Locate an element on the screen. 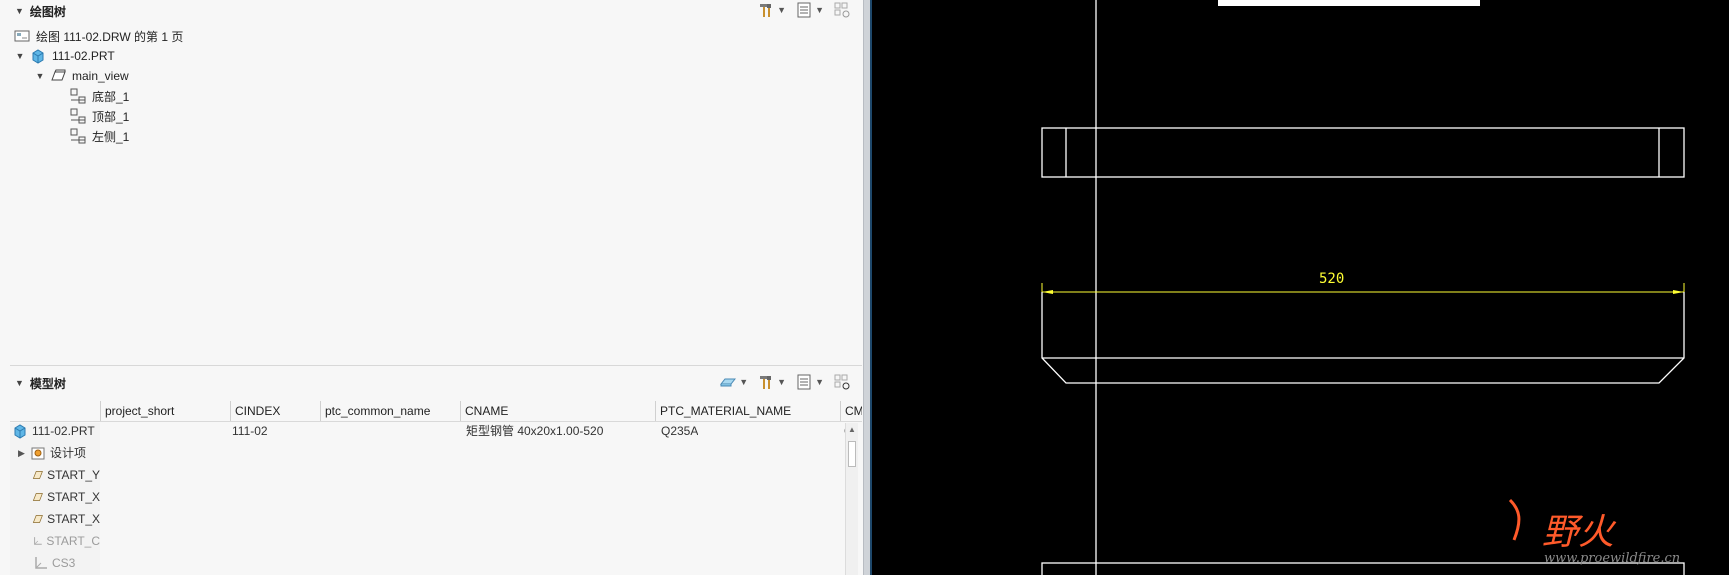 The image size is (1729, 575). tree-cell: ▶ 设计项 is located at coordinates (52, 453).